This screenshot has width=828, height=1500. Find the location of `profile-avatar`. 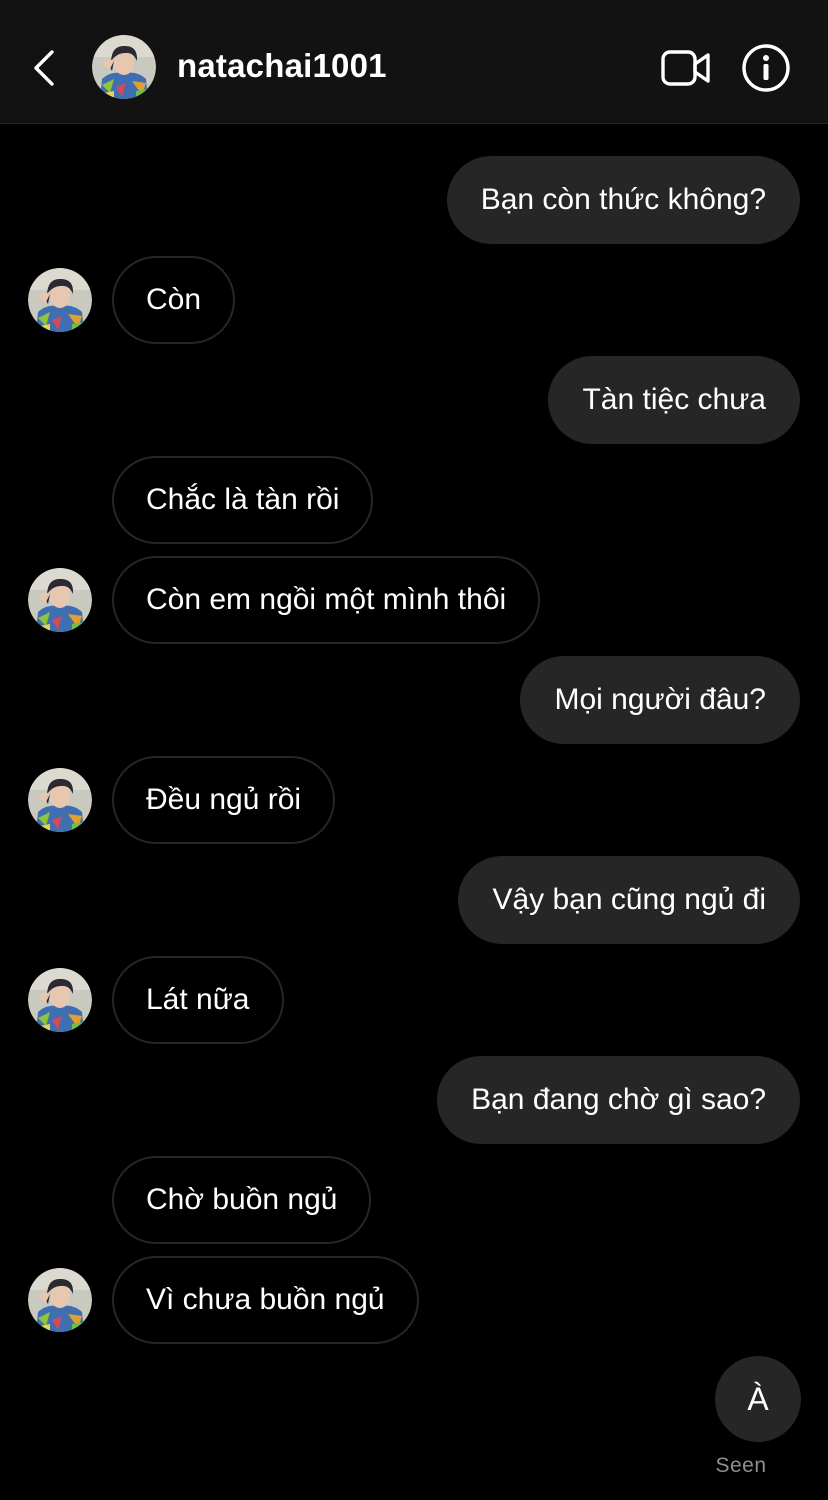

profile-avatar is located at coordinates (124, 67).